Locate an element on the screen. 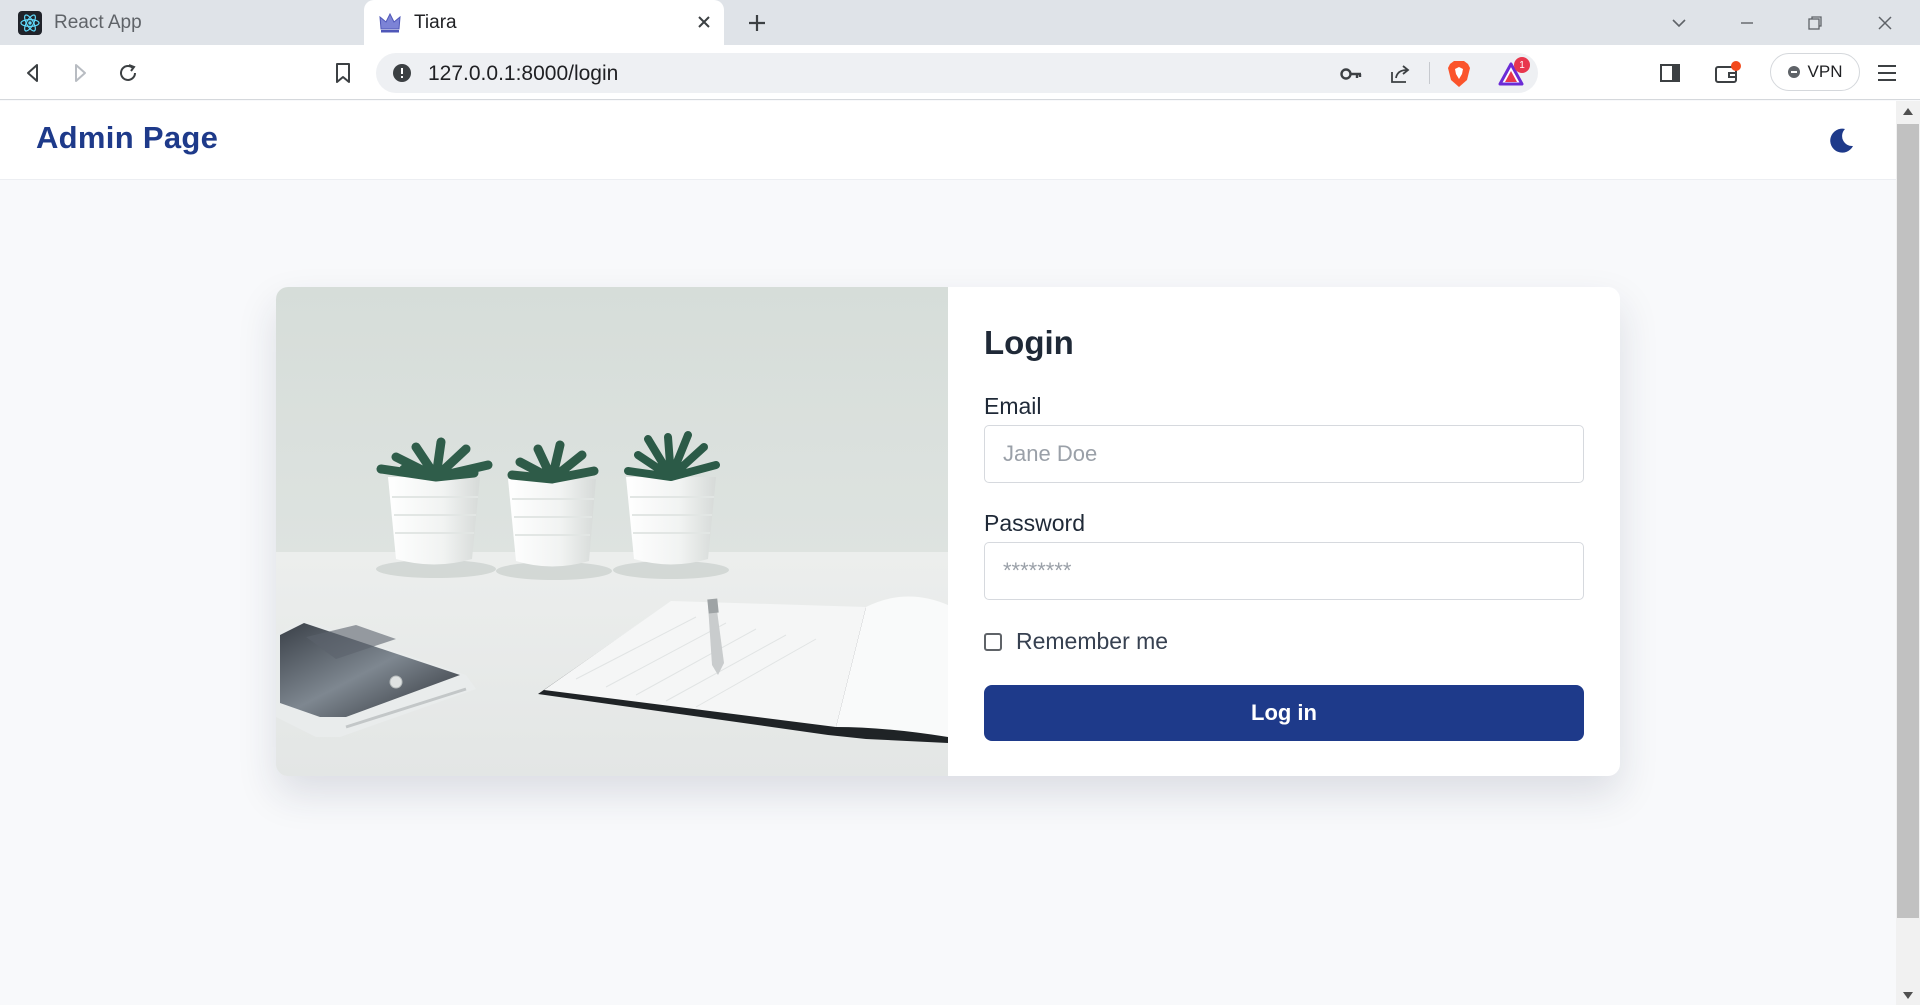  tab-label: Tiara is located at coordinates (435, 22).